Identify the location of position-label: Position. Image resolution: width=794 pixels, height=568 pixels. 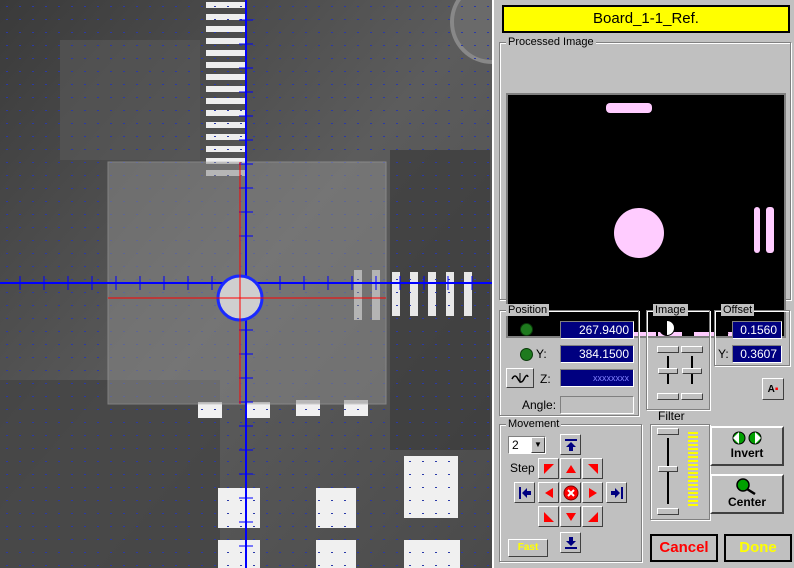
(528, 310).